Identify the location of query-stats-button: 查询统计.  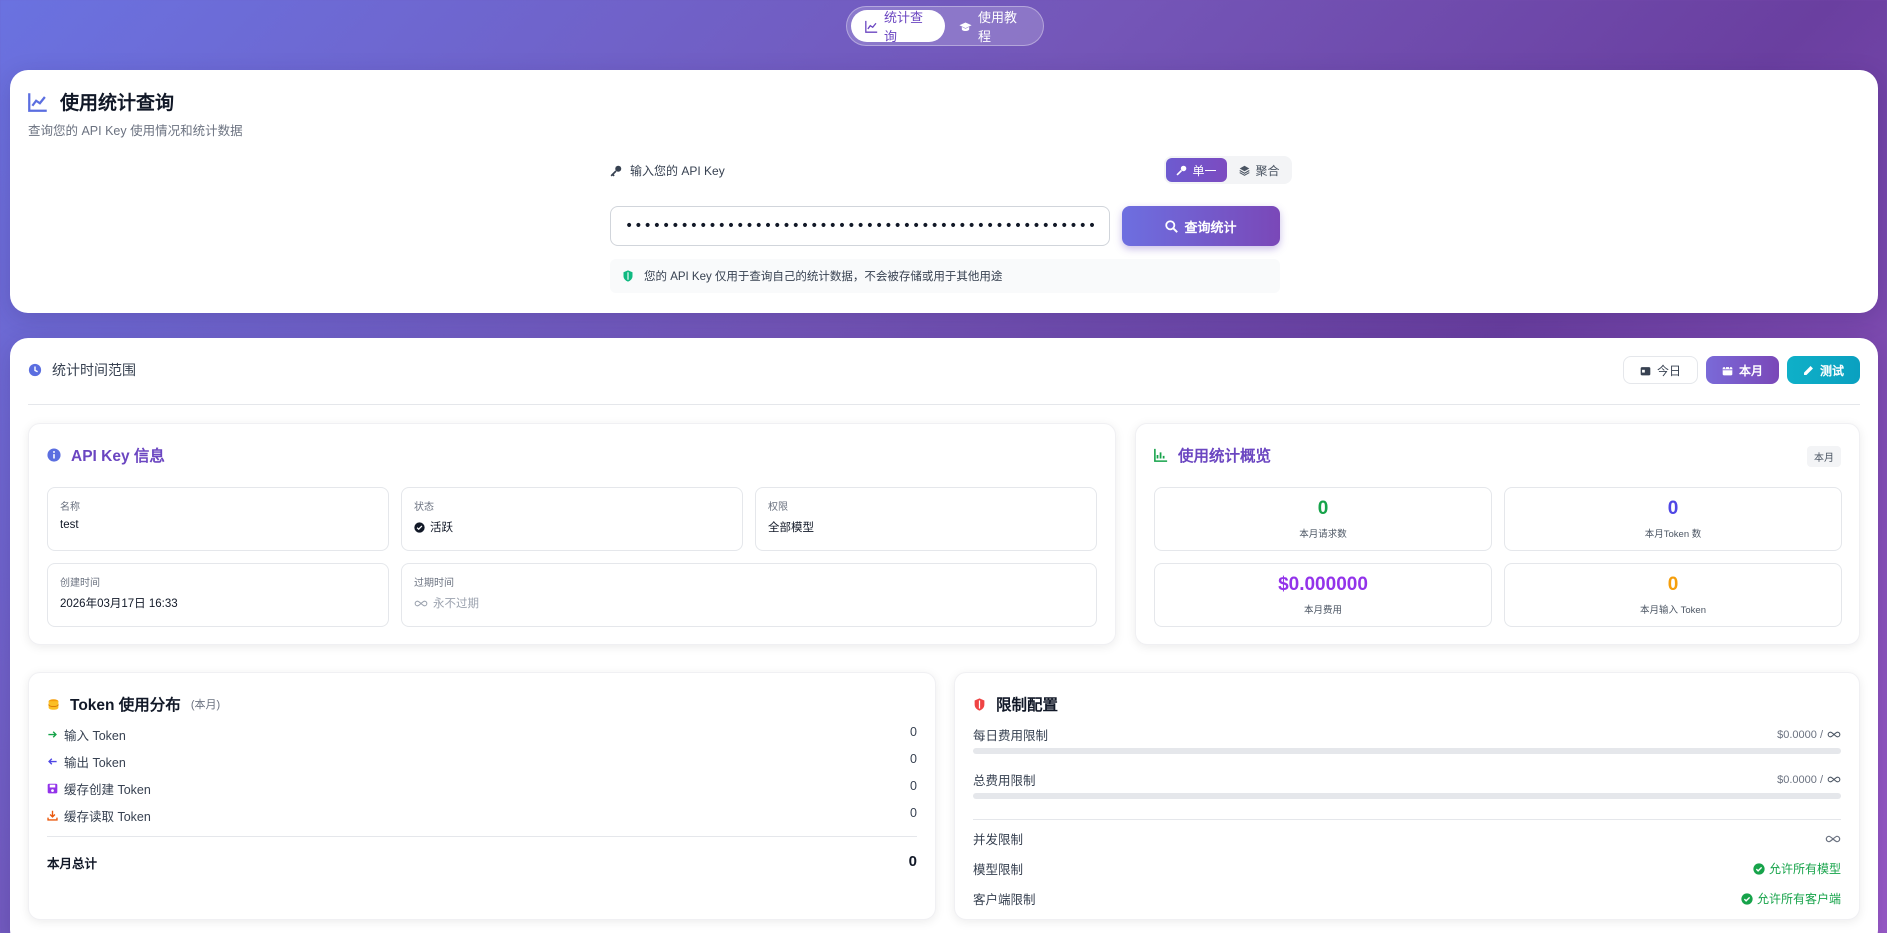
(1201, 226).